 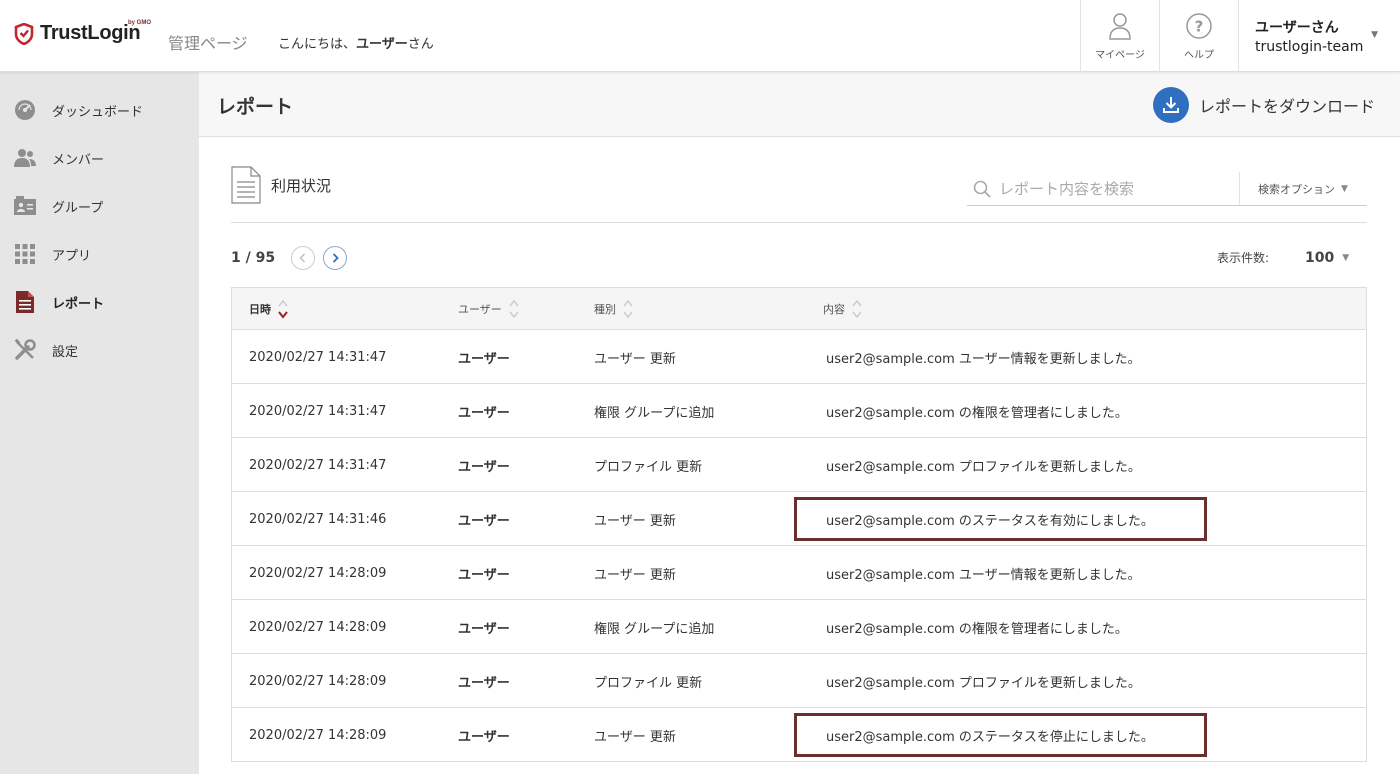 I want to click on per-page-selector: 表示件数: 100 ▼, so click(x=1283, y=257).